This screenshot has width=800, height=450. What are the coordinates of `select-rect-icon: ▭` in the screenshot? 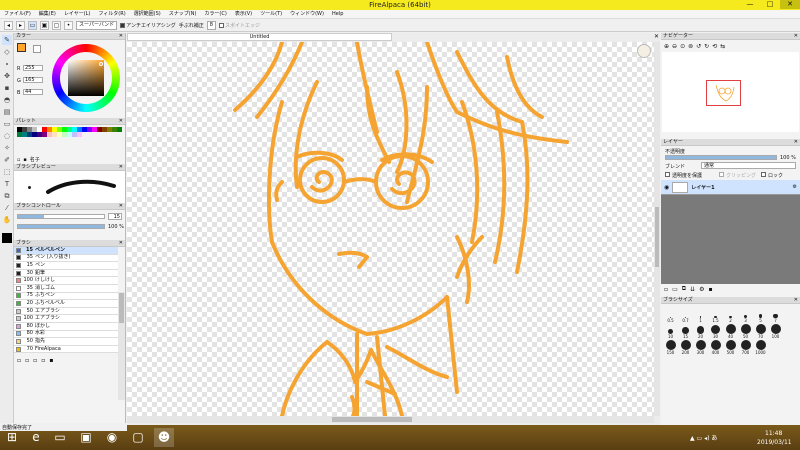 It's located at (32, 25).